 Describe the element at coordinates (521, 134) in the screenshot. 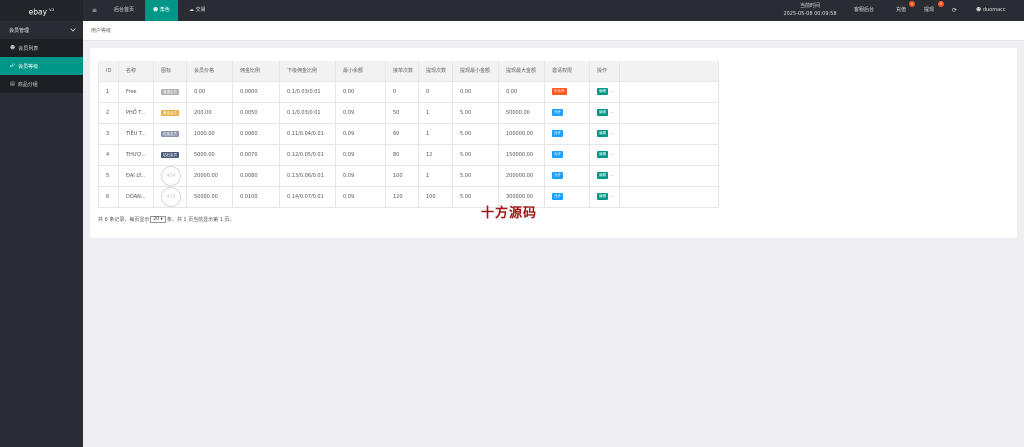

I see `cell-withdraw-max: 100000.00` at that location.